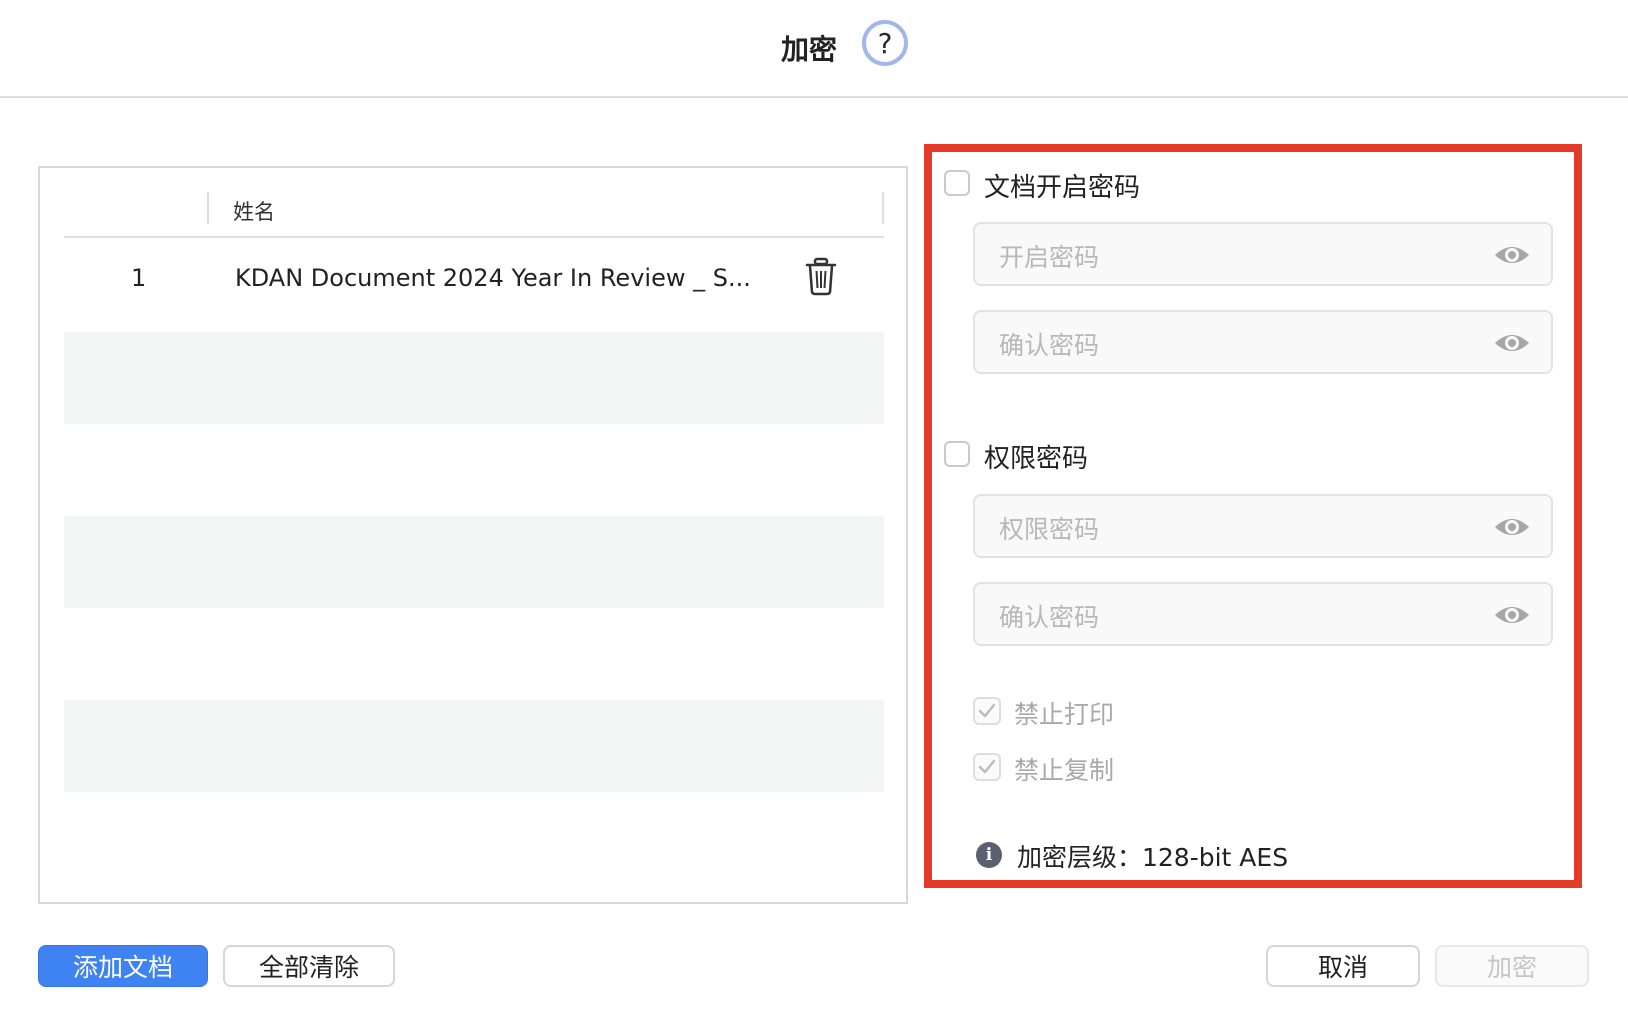 The width and height of the screenshot is (1628, 1014). What do you see at coordinates (1049, 529) in the screenshot?
I see `permission-password-placeholder: 权限密码` at bounding box center [1049, 529].